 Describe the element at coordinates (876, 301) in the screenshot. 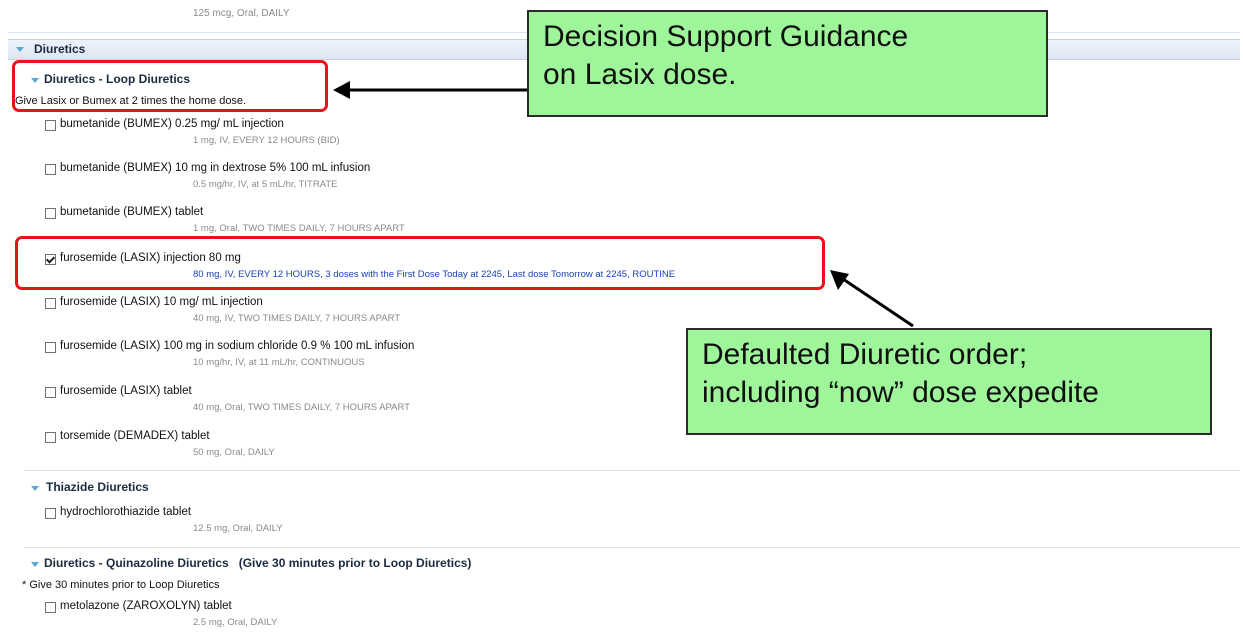

I see `arrow-line` at that location.